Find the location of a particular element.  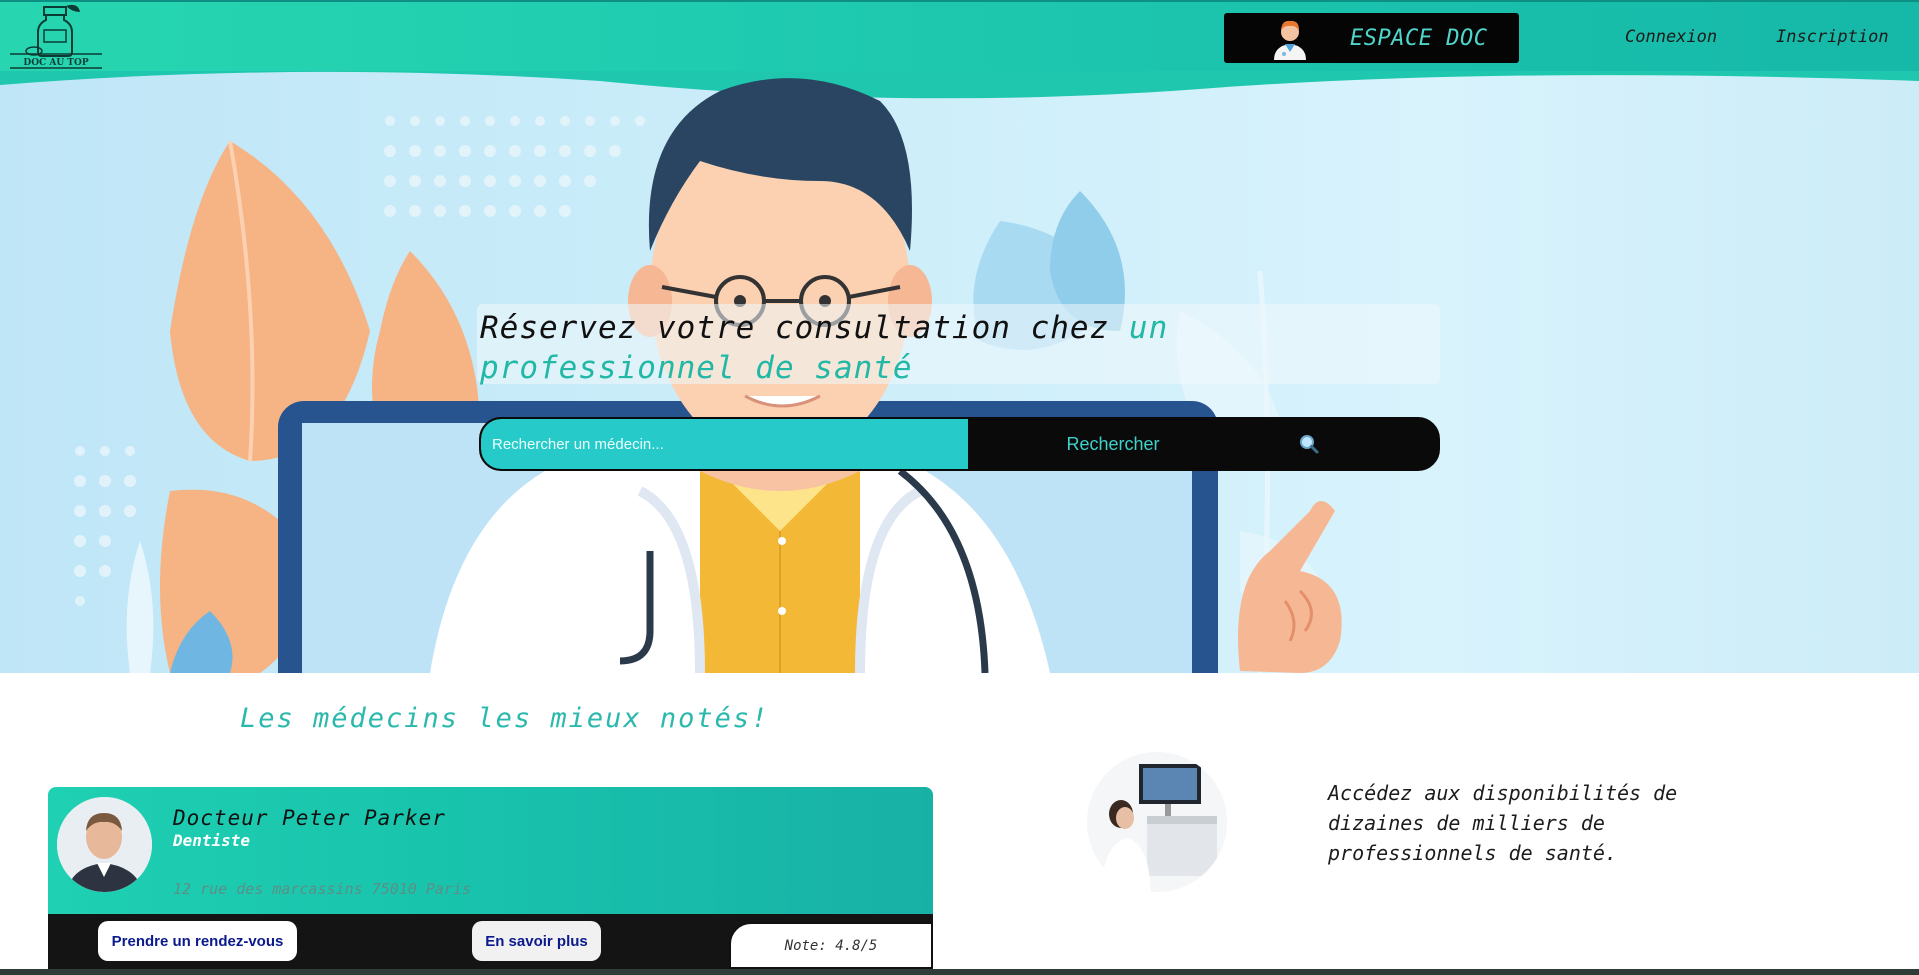

espace-doc-button: ESPACE DOC is located at coordinates (1371, 38).